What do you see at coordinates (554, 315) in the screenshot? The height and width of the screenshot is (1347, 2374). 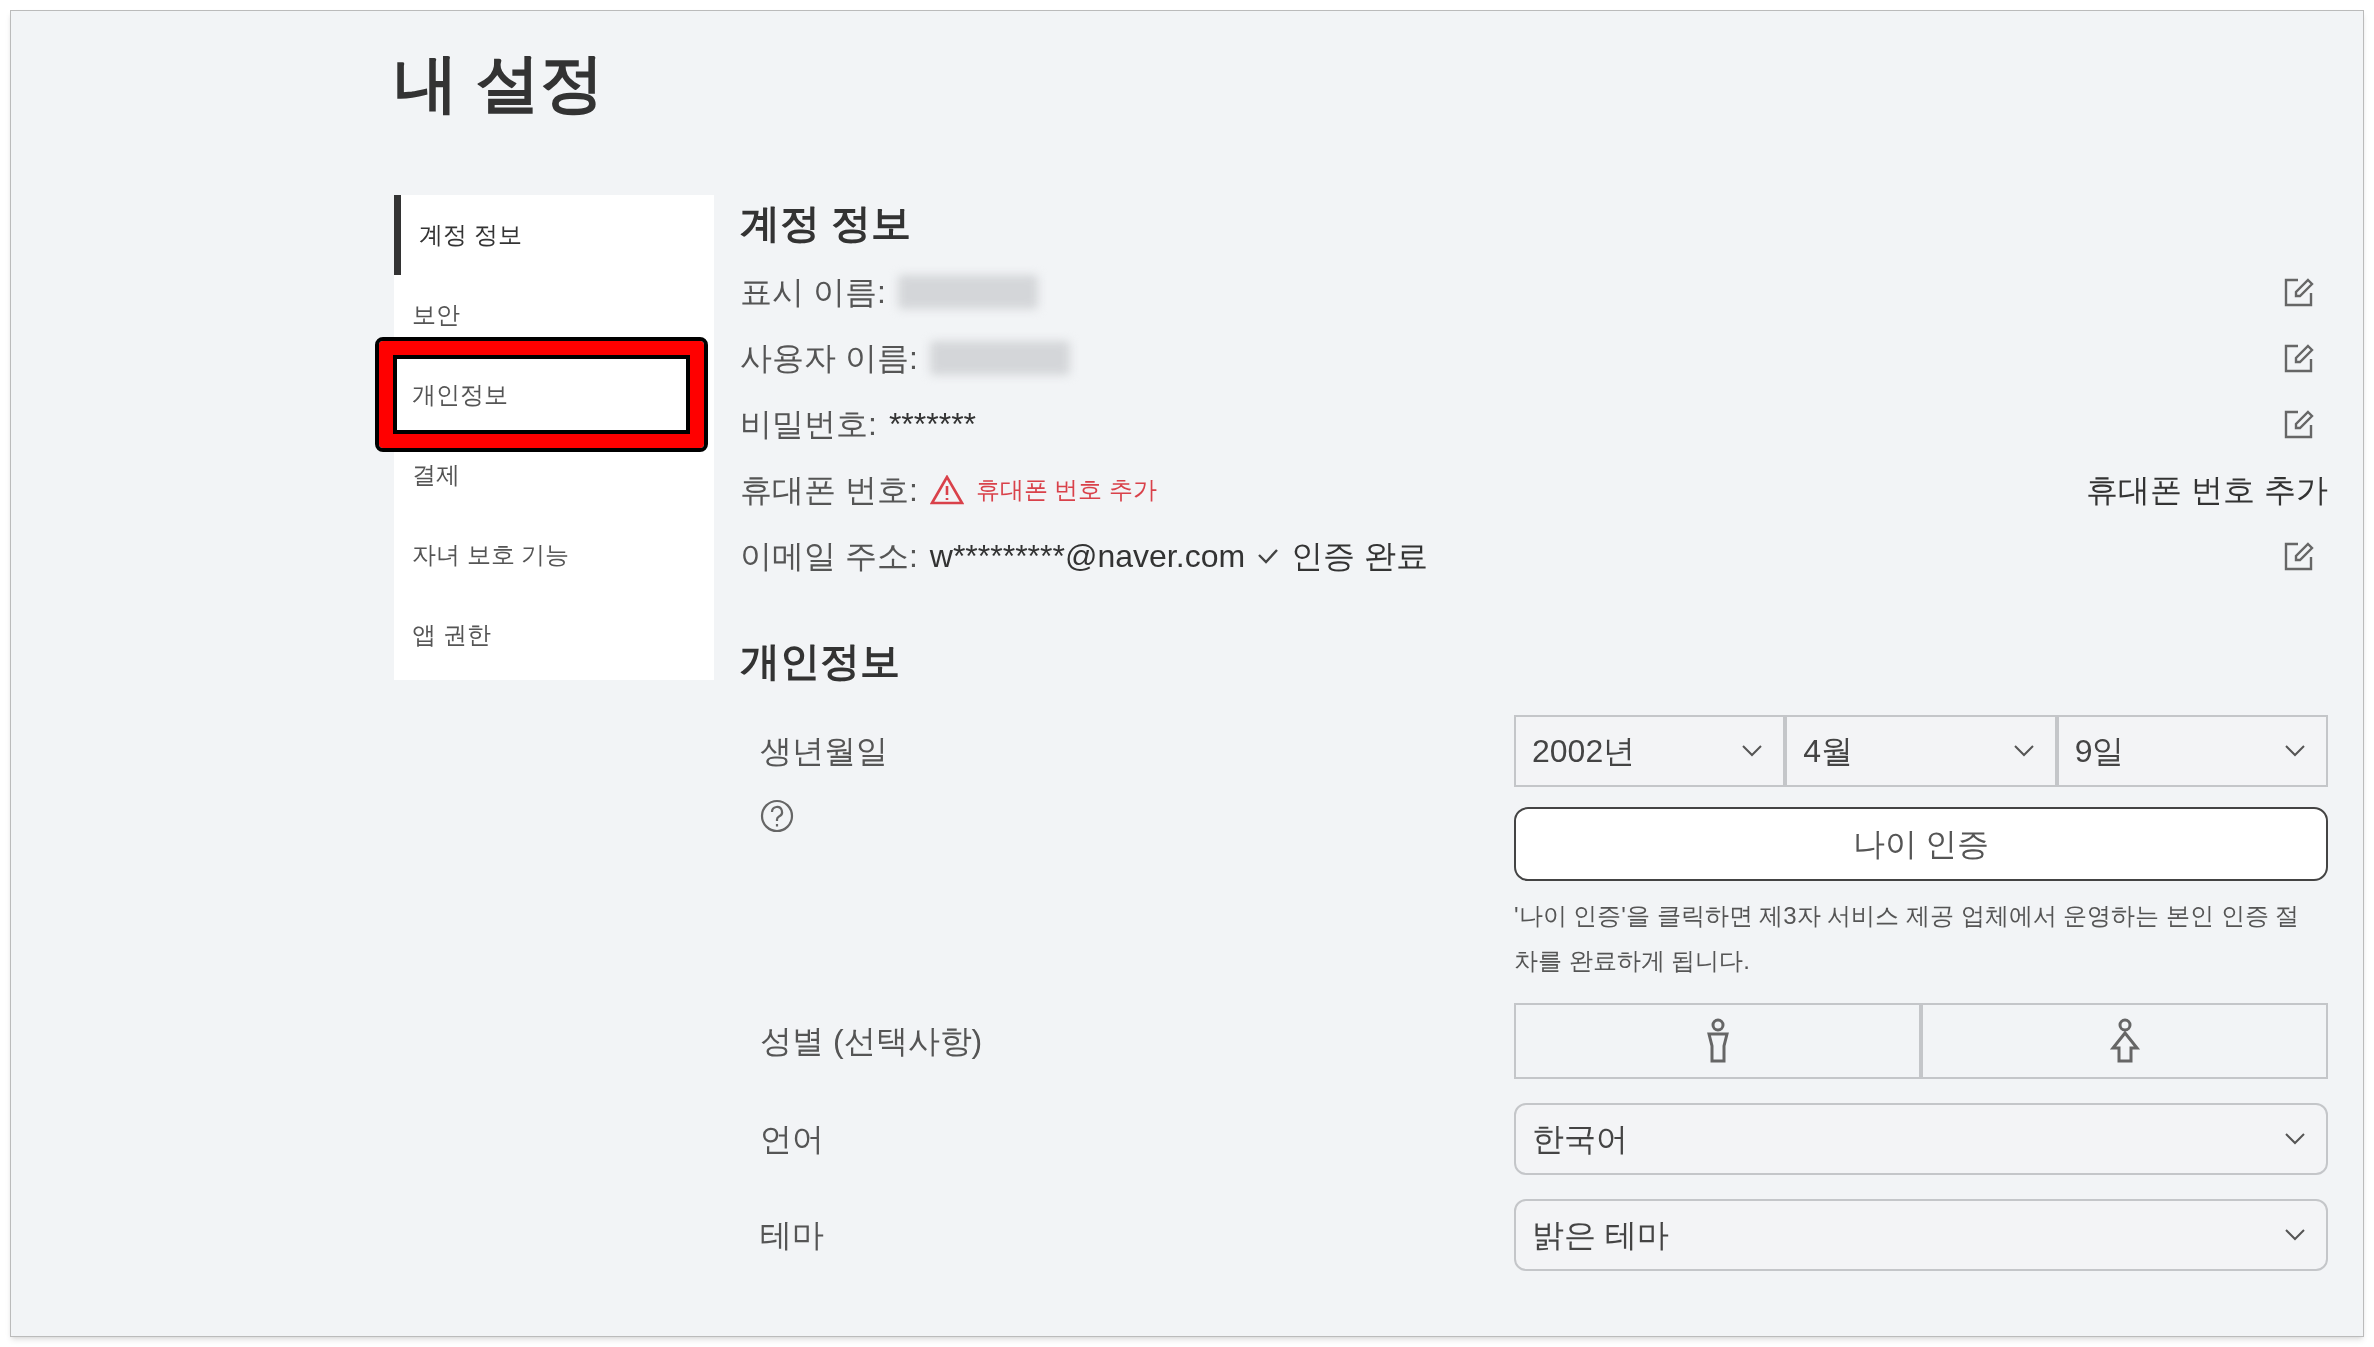 I see `sidebar-item: 보안` at bounding box center [554, 315].